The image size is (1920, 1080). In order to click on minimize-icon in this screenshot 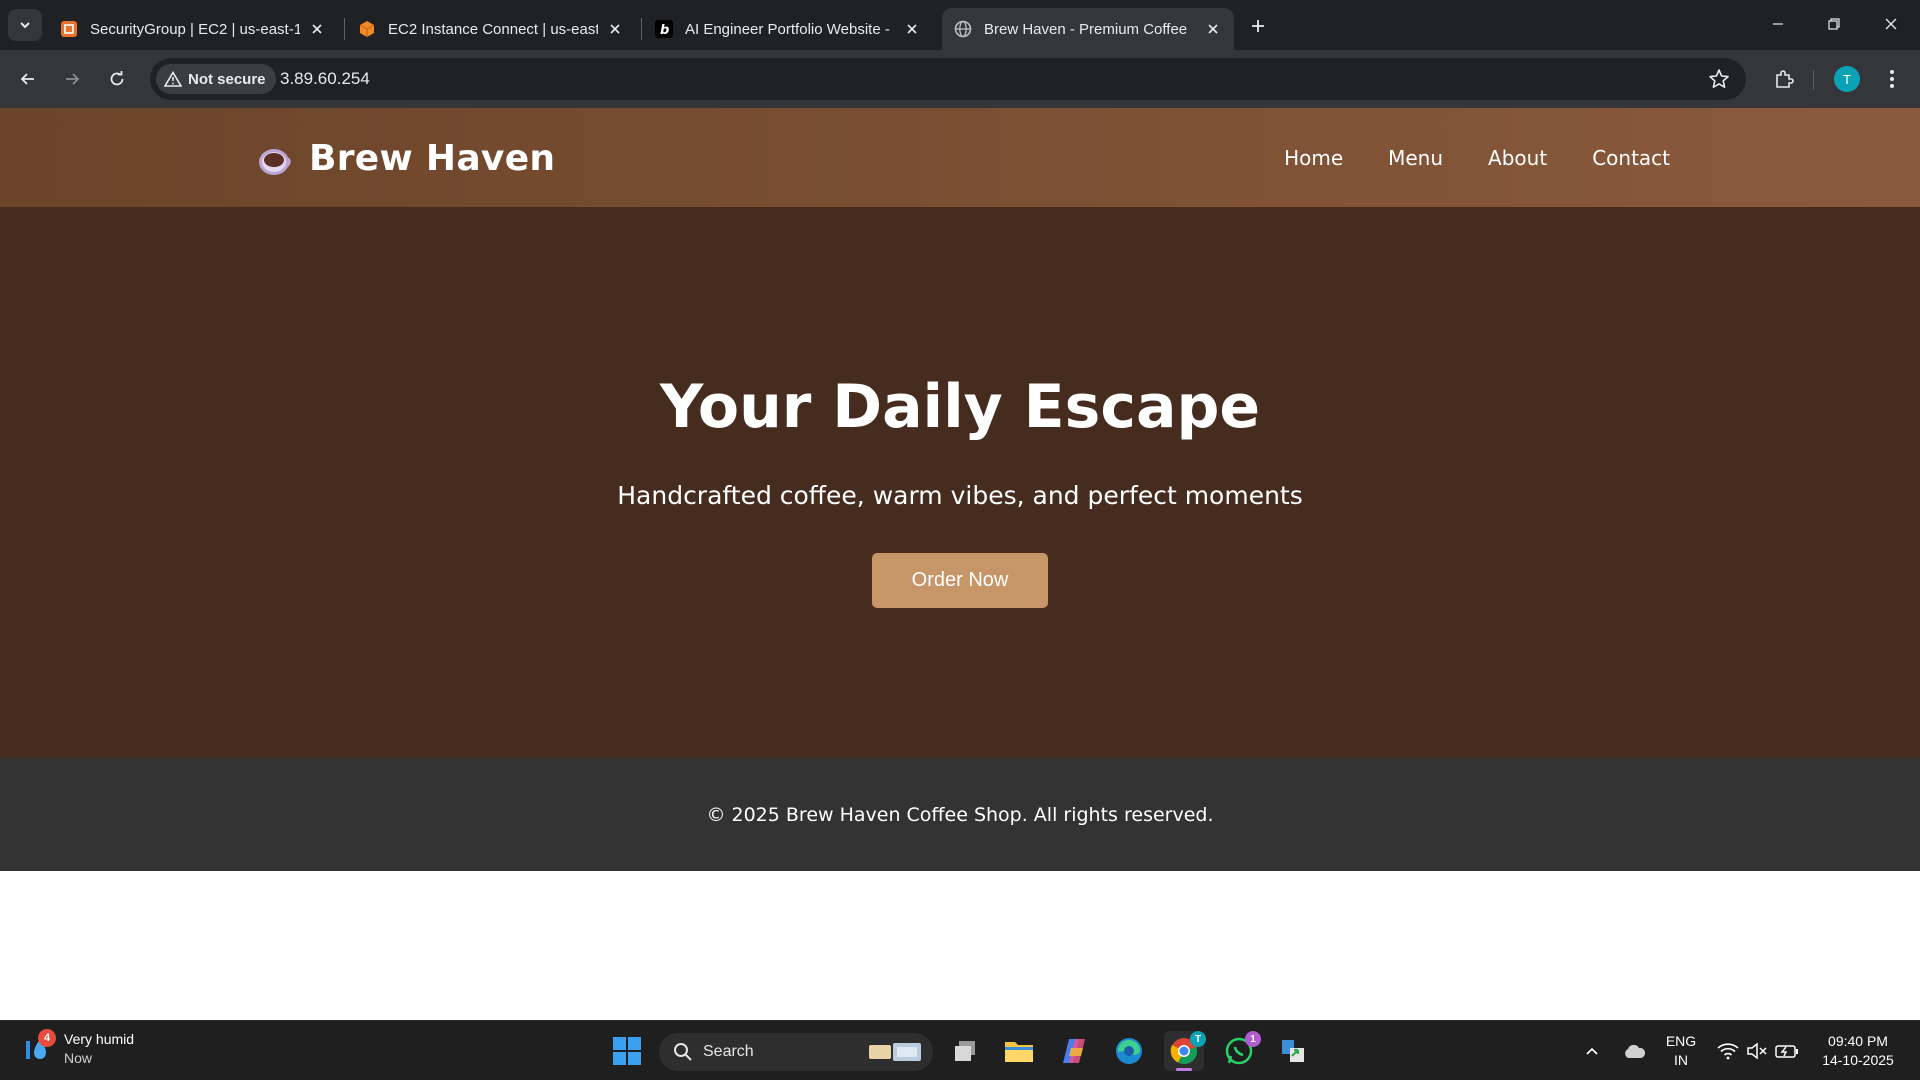, I will do `click(1778, 24)`.